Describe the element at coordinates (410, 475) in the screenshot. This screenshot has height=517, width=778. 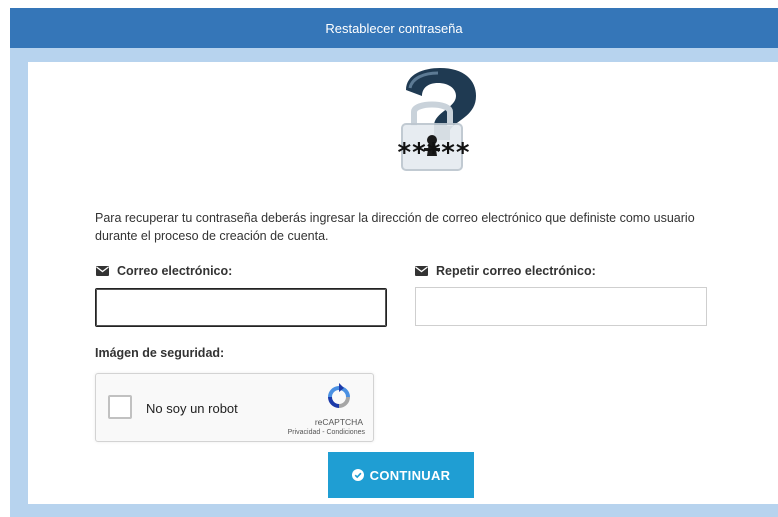
I see `continue-button-label: CONTINUAR` at that location.